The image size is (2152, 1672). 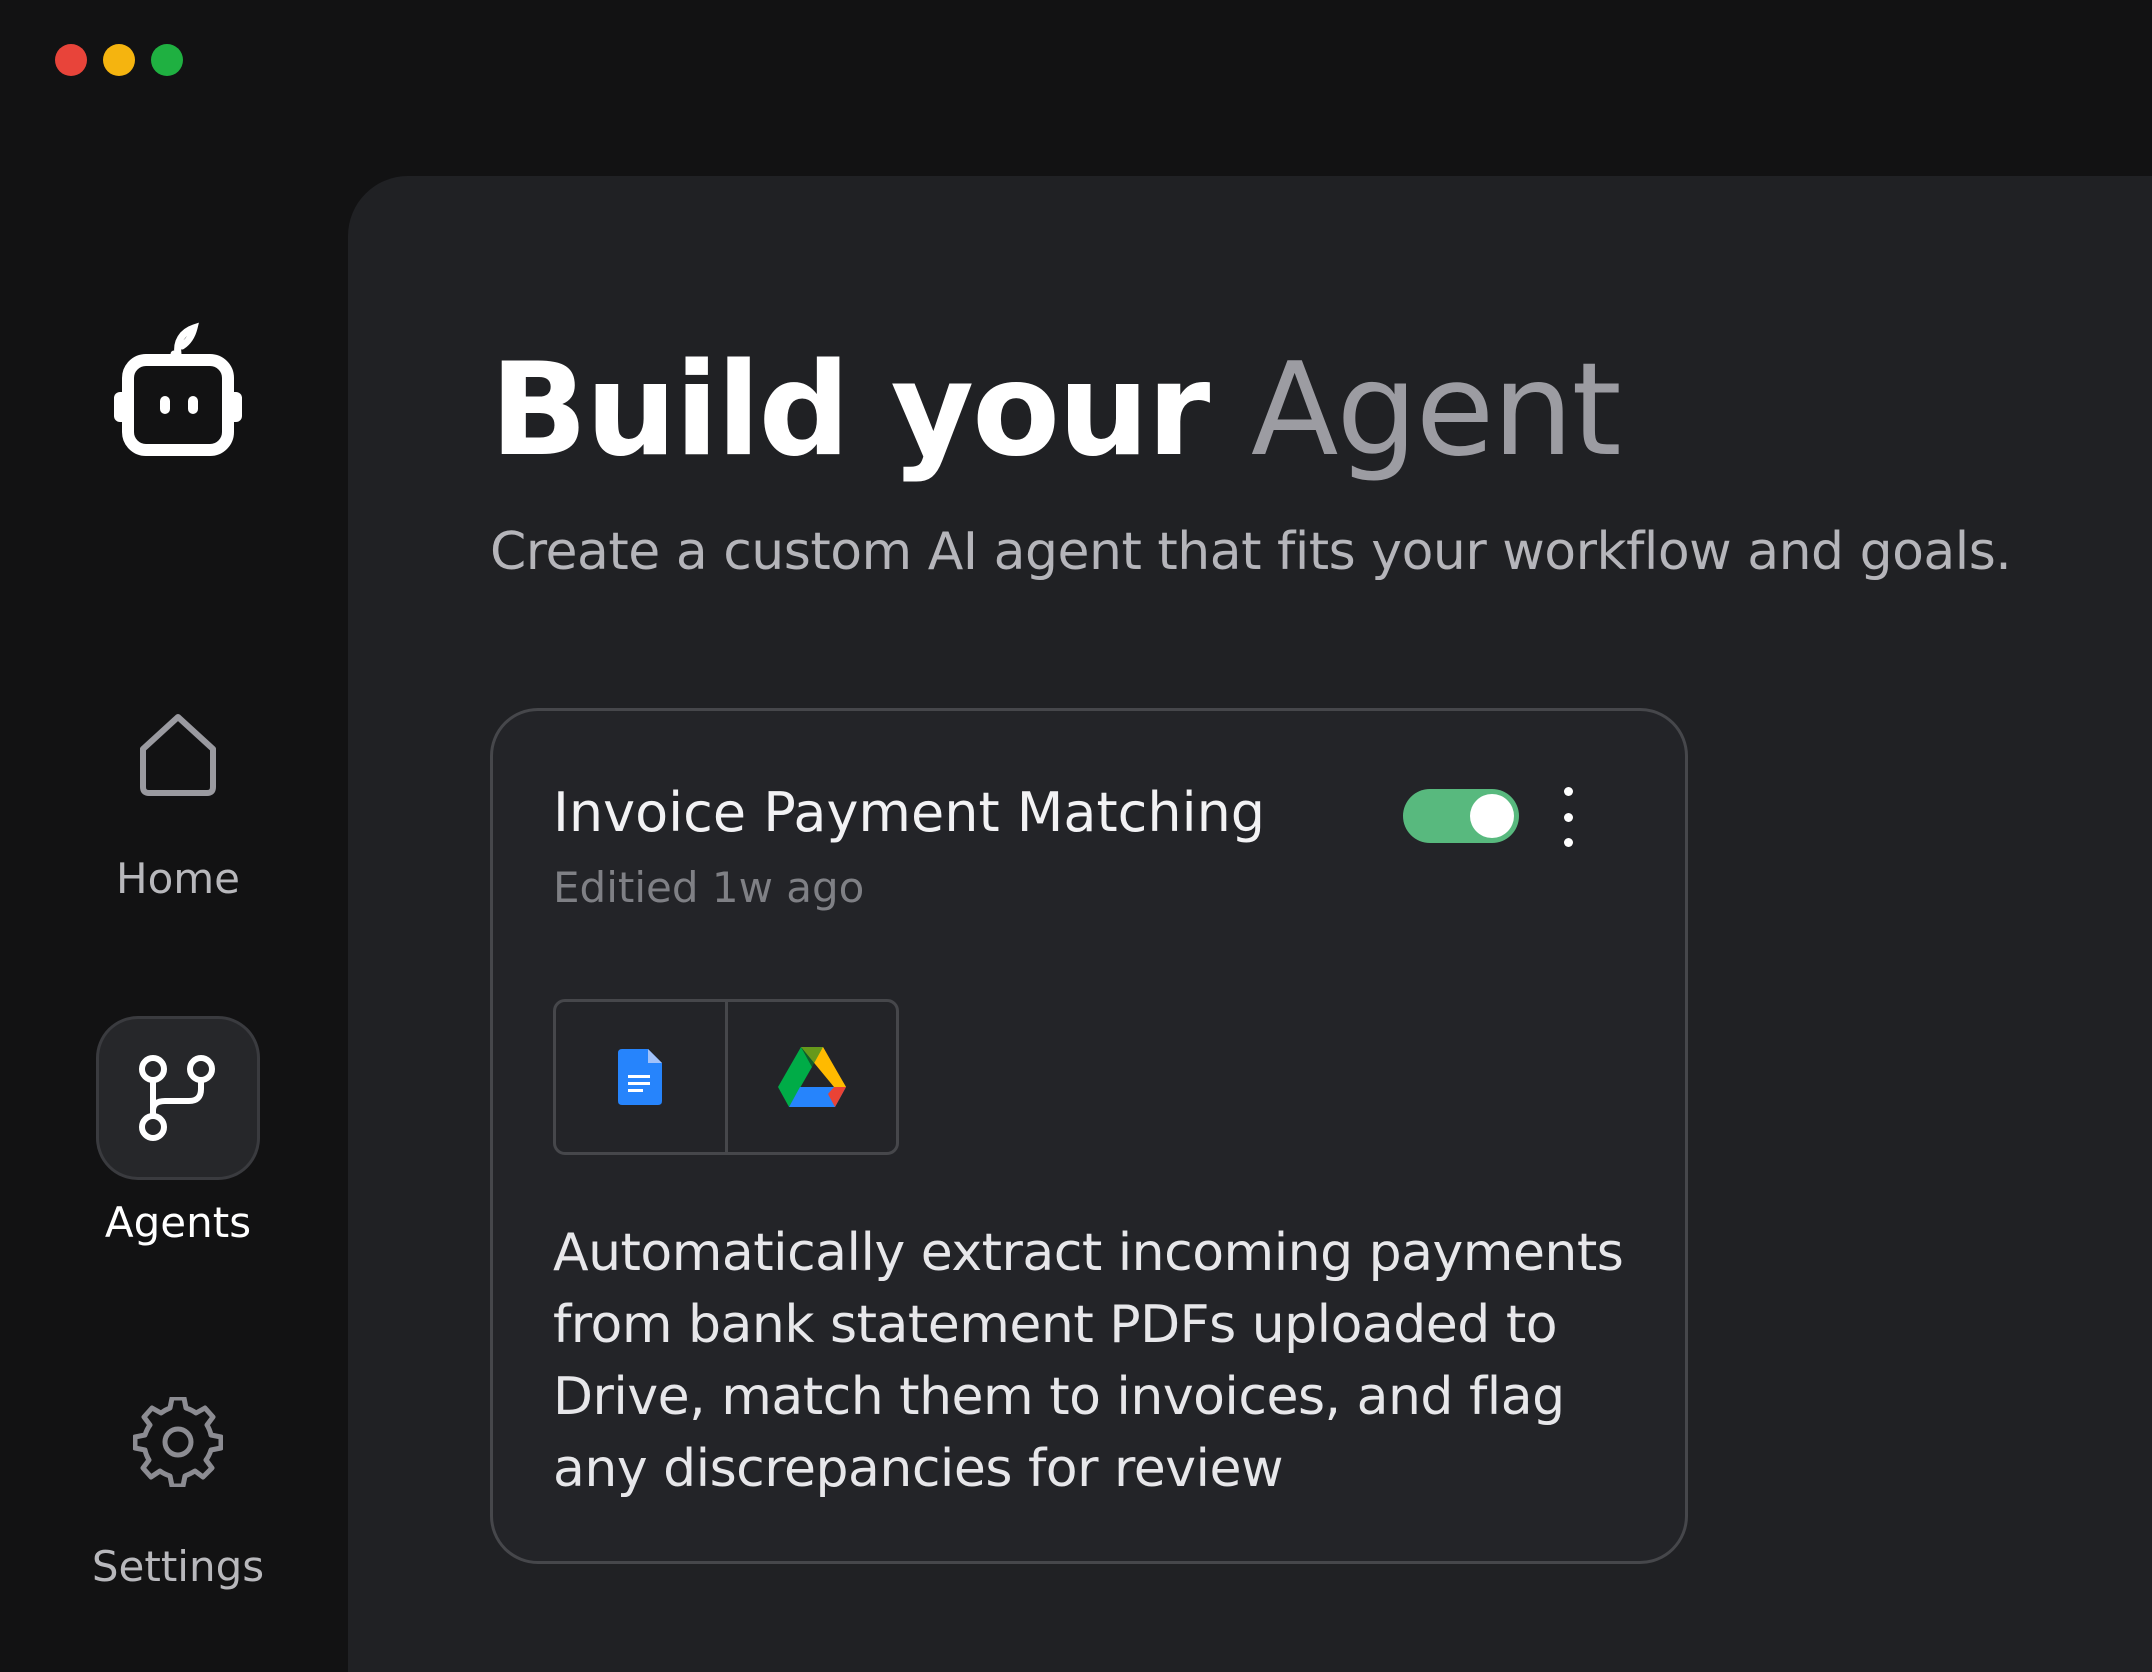 I want to click on page-title-primary: Build your, so click(x=850, y=410).